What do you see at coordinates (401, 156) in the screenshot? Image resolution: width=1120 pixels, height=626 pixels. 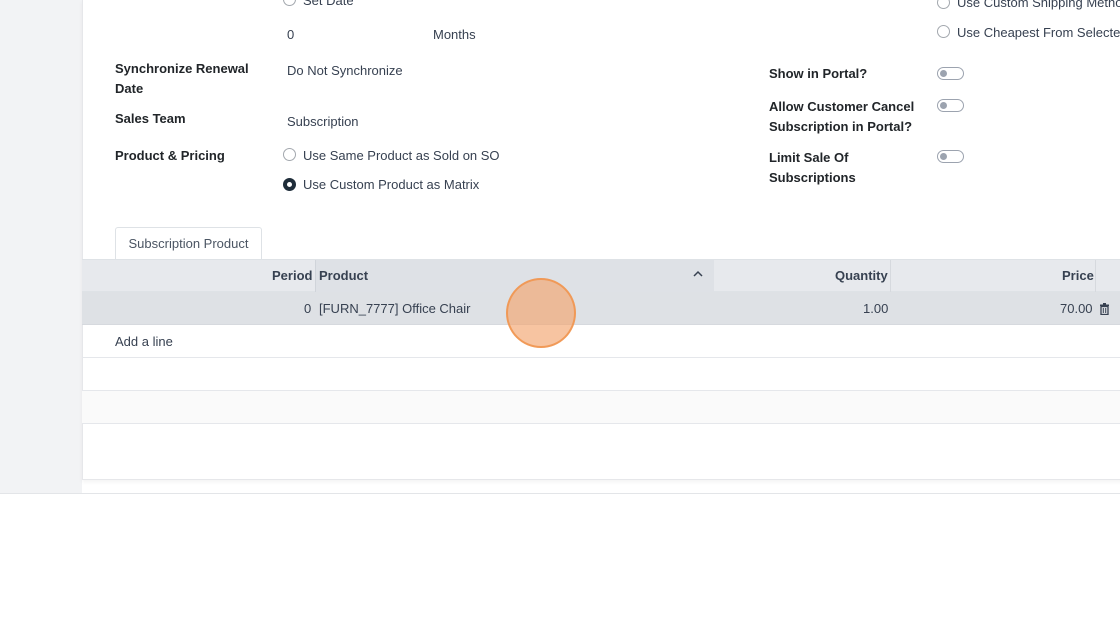 I see `pricing-option-same-label: Use Same Product as Sold on SO` at bounding box center [401, 156].